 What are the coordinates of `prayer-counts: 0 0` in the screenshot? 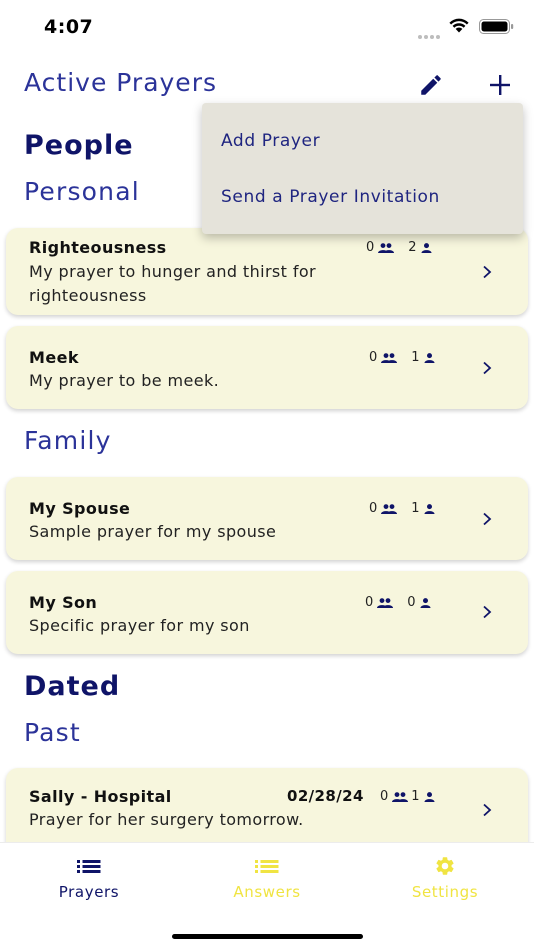 It's located at (398, 602).